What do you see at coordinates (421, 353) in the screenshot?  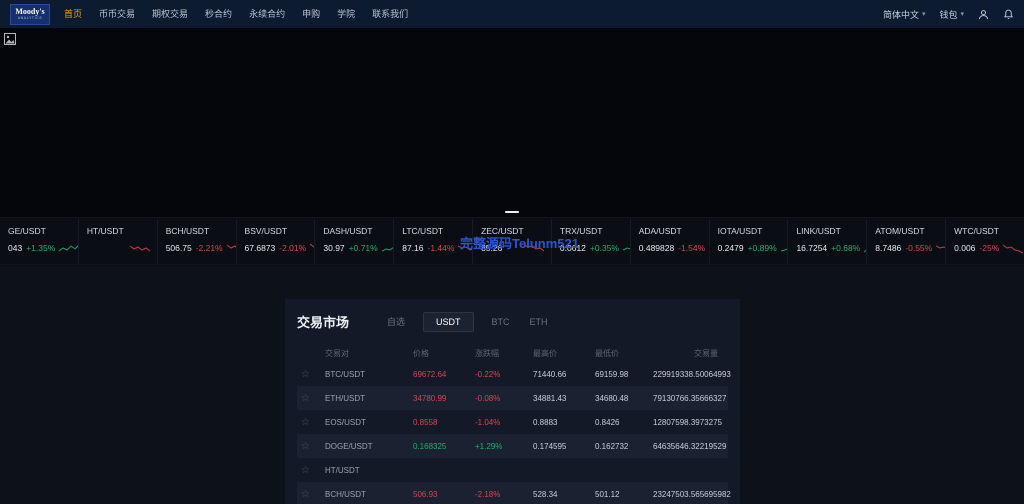 I see `col-price: 价格` at bounding box center [421, 353].